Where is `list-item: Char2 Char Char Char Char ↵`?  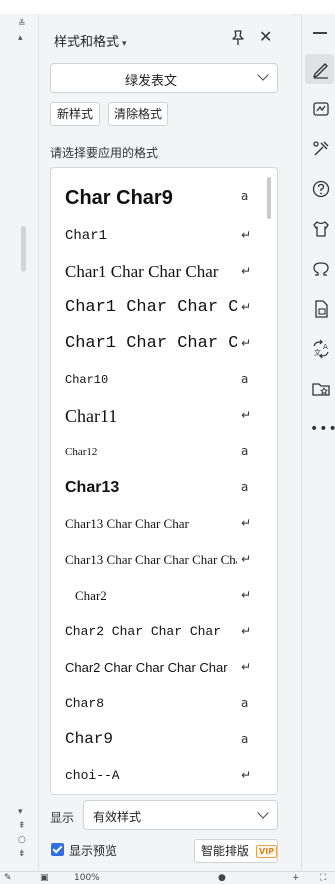
list-item: Char2 Char Char Char Char ↵ is located at coordinates (164, 667).